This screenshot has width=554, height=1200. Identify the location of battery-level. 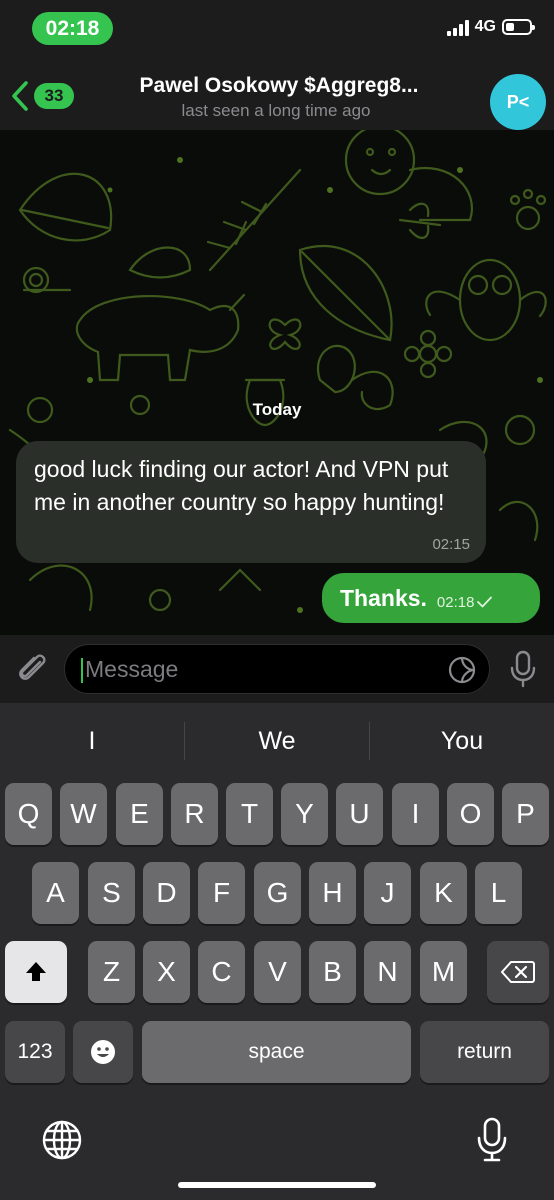
(510, 27).